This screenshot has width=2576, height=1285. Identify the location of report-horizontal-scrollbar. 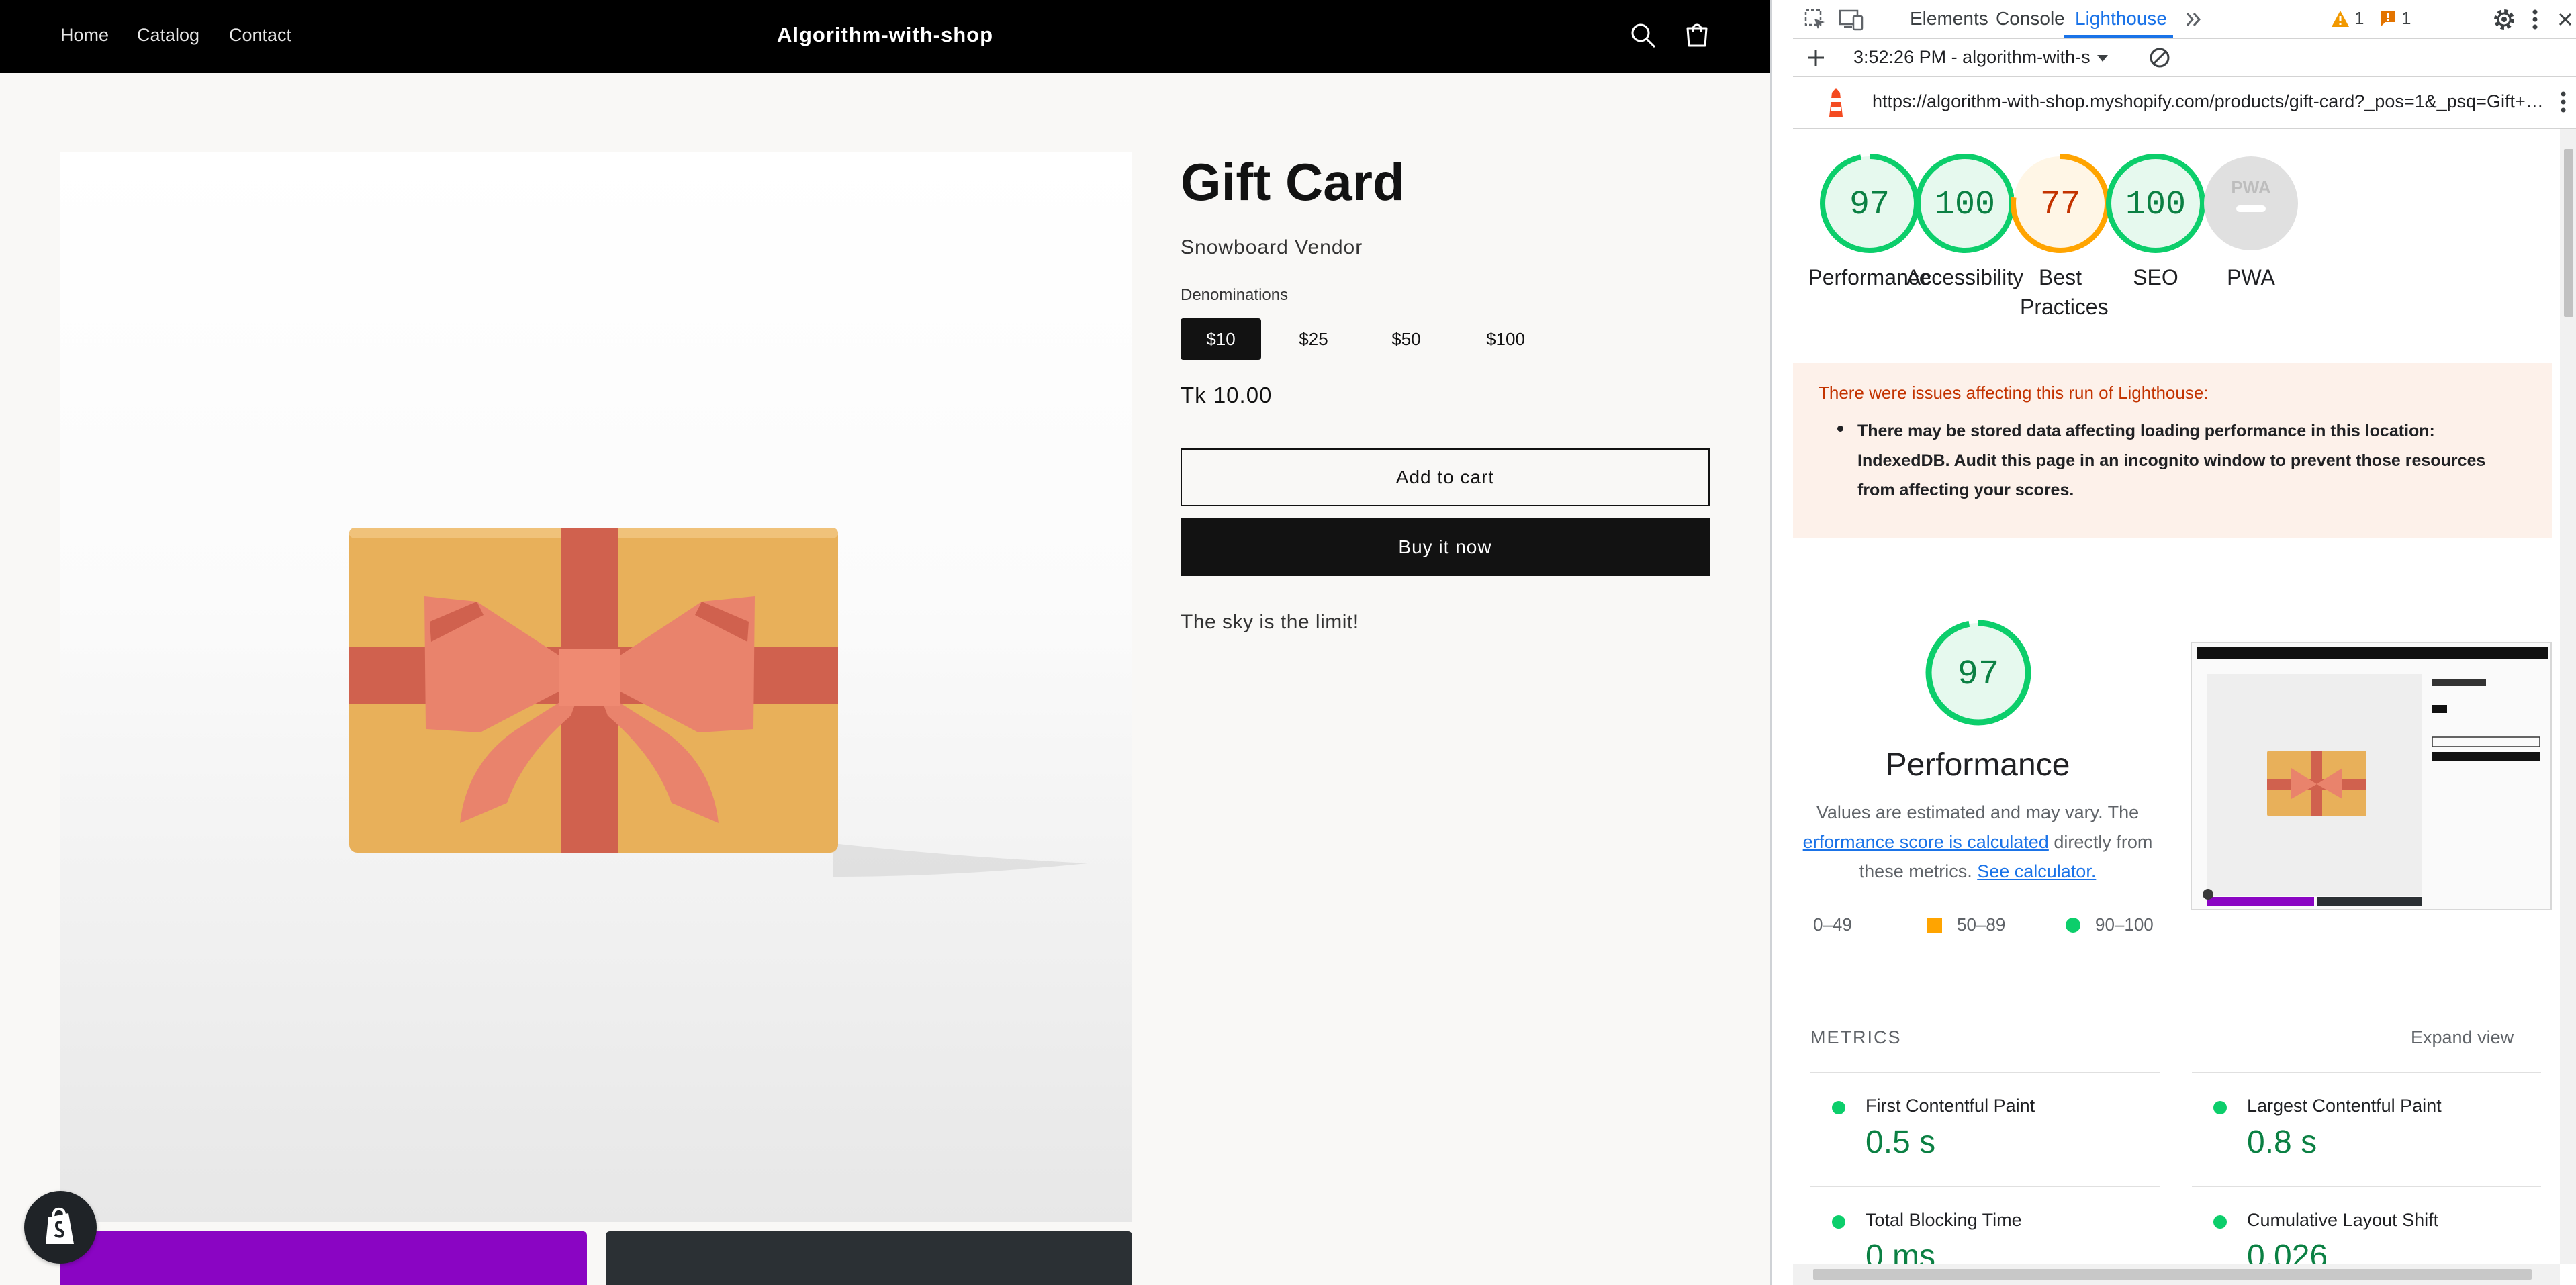
(2176, 1274).